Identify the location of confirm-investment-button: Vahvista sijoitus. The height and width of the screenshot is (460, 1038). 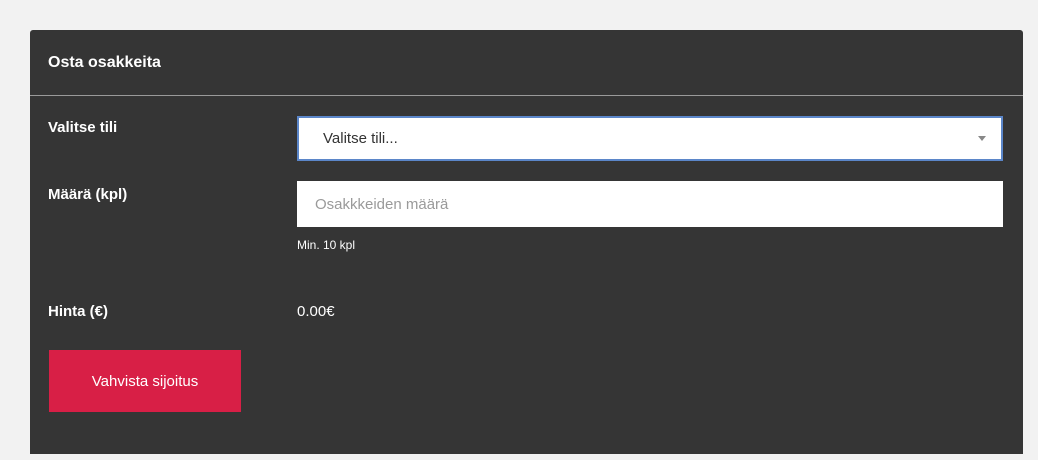
(145, 381).